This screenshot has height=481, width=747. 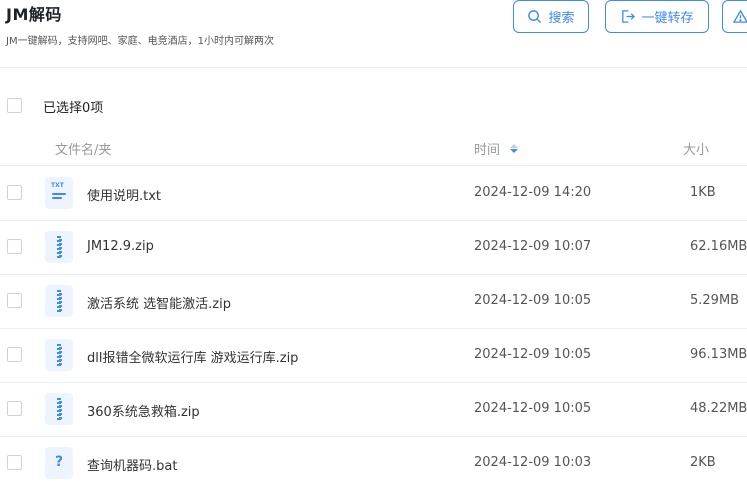 I want to click on file-time: 2024-12-09 14:20, so click(x=533, y=192).